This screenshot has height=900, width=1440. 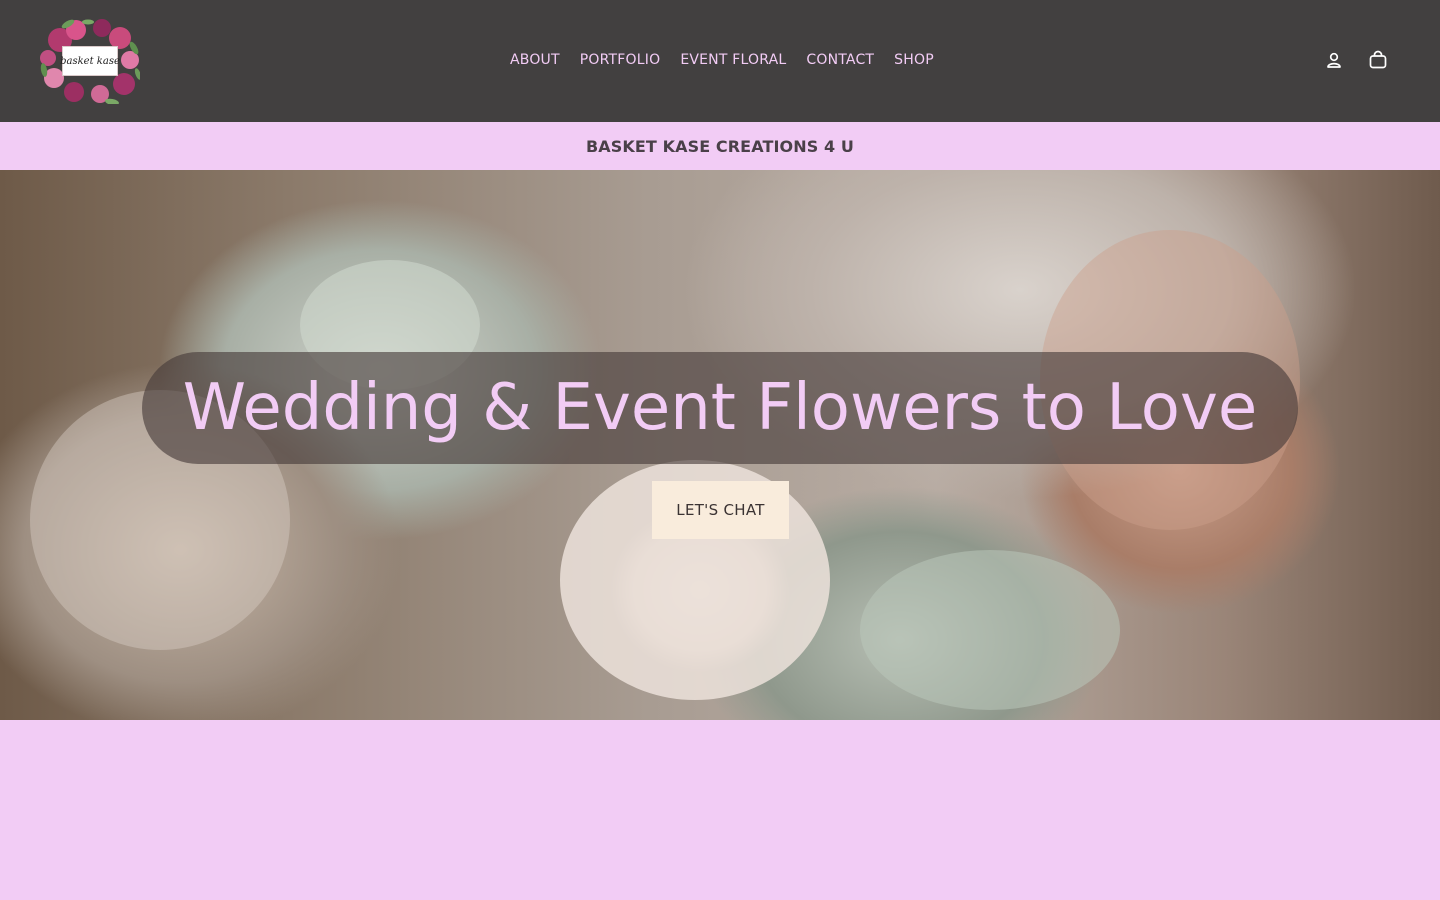 I want to click on account-button, so click(x=1334, y=60).